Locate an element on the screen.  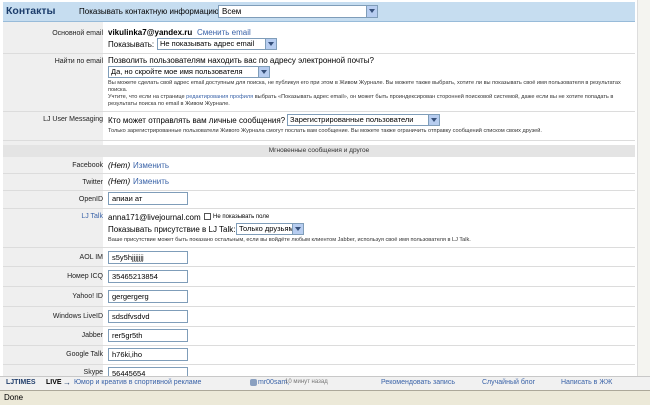
icq-label: Номер ICQ is located at coordinates (85, 276).